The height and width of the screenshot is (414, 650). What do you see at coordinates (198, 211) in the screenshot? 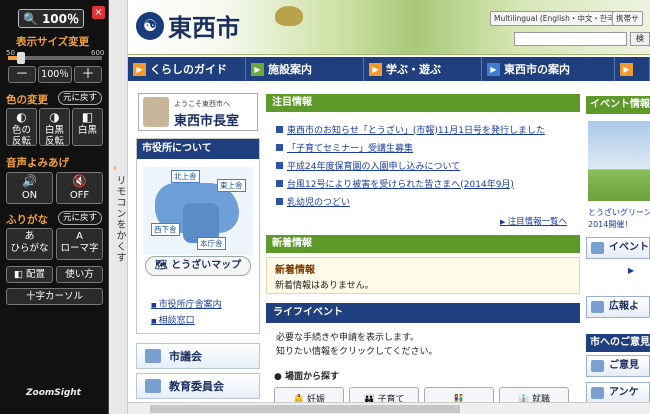
I see `city-map: 北上舎 東上舎 西下舎 本庁舎` at bounding box center [198, 211].